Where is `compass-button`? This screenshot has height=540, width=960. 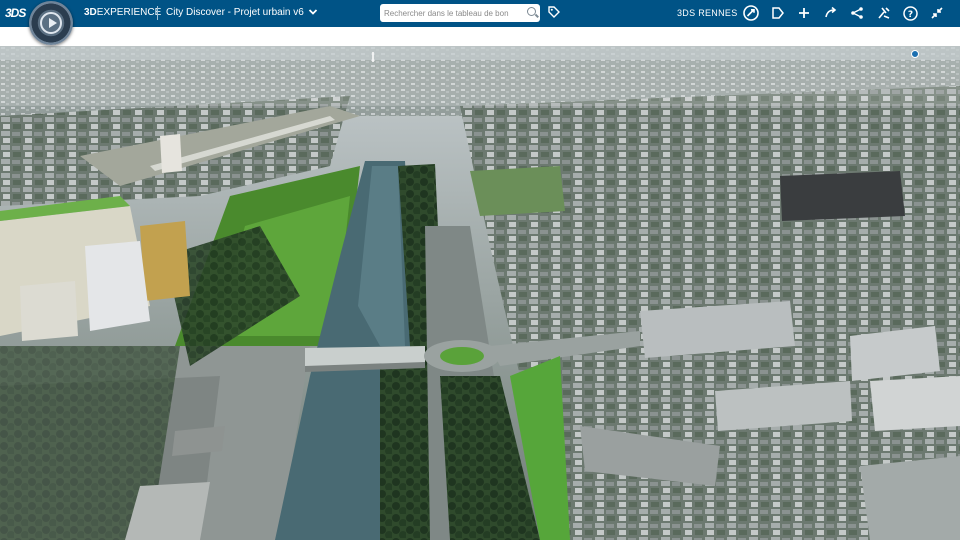
compass-button is located at coordinates (51, 23).